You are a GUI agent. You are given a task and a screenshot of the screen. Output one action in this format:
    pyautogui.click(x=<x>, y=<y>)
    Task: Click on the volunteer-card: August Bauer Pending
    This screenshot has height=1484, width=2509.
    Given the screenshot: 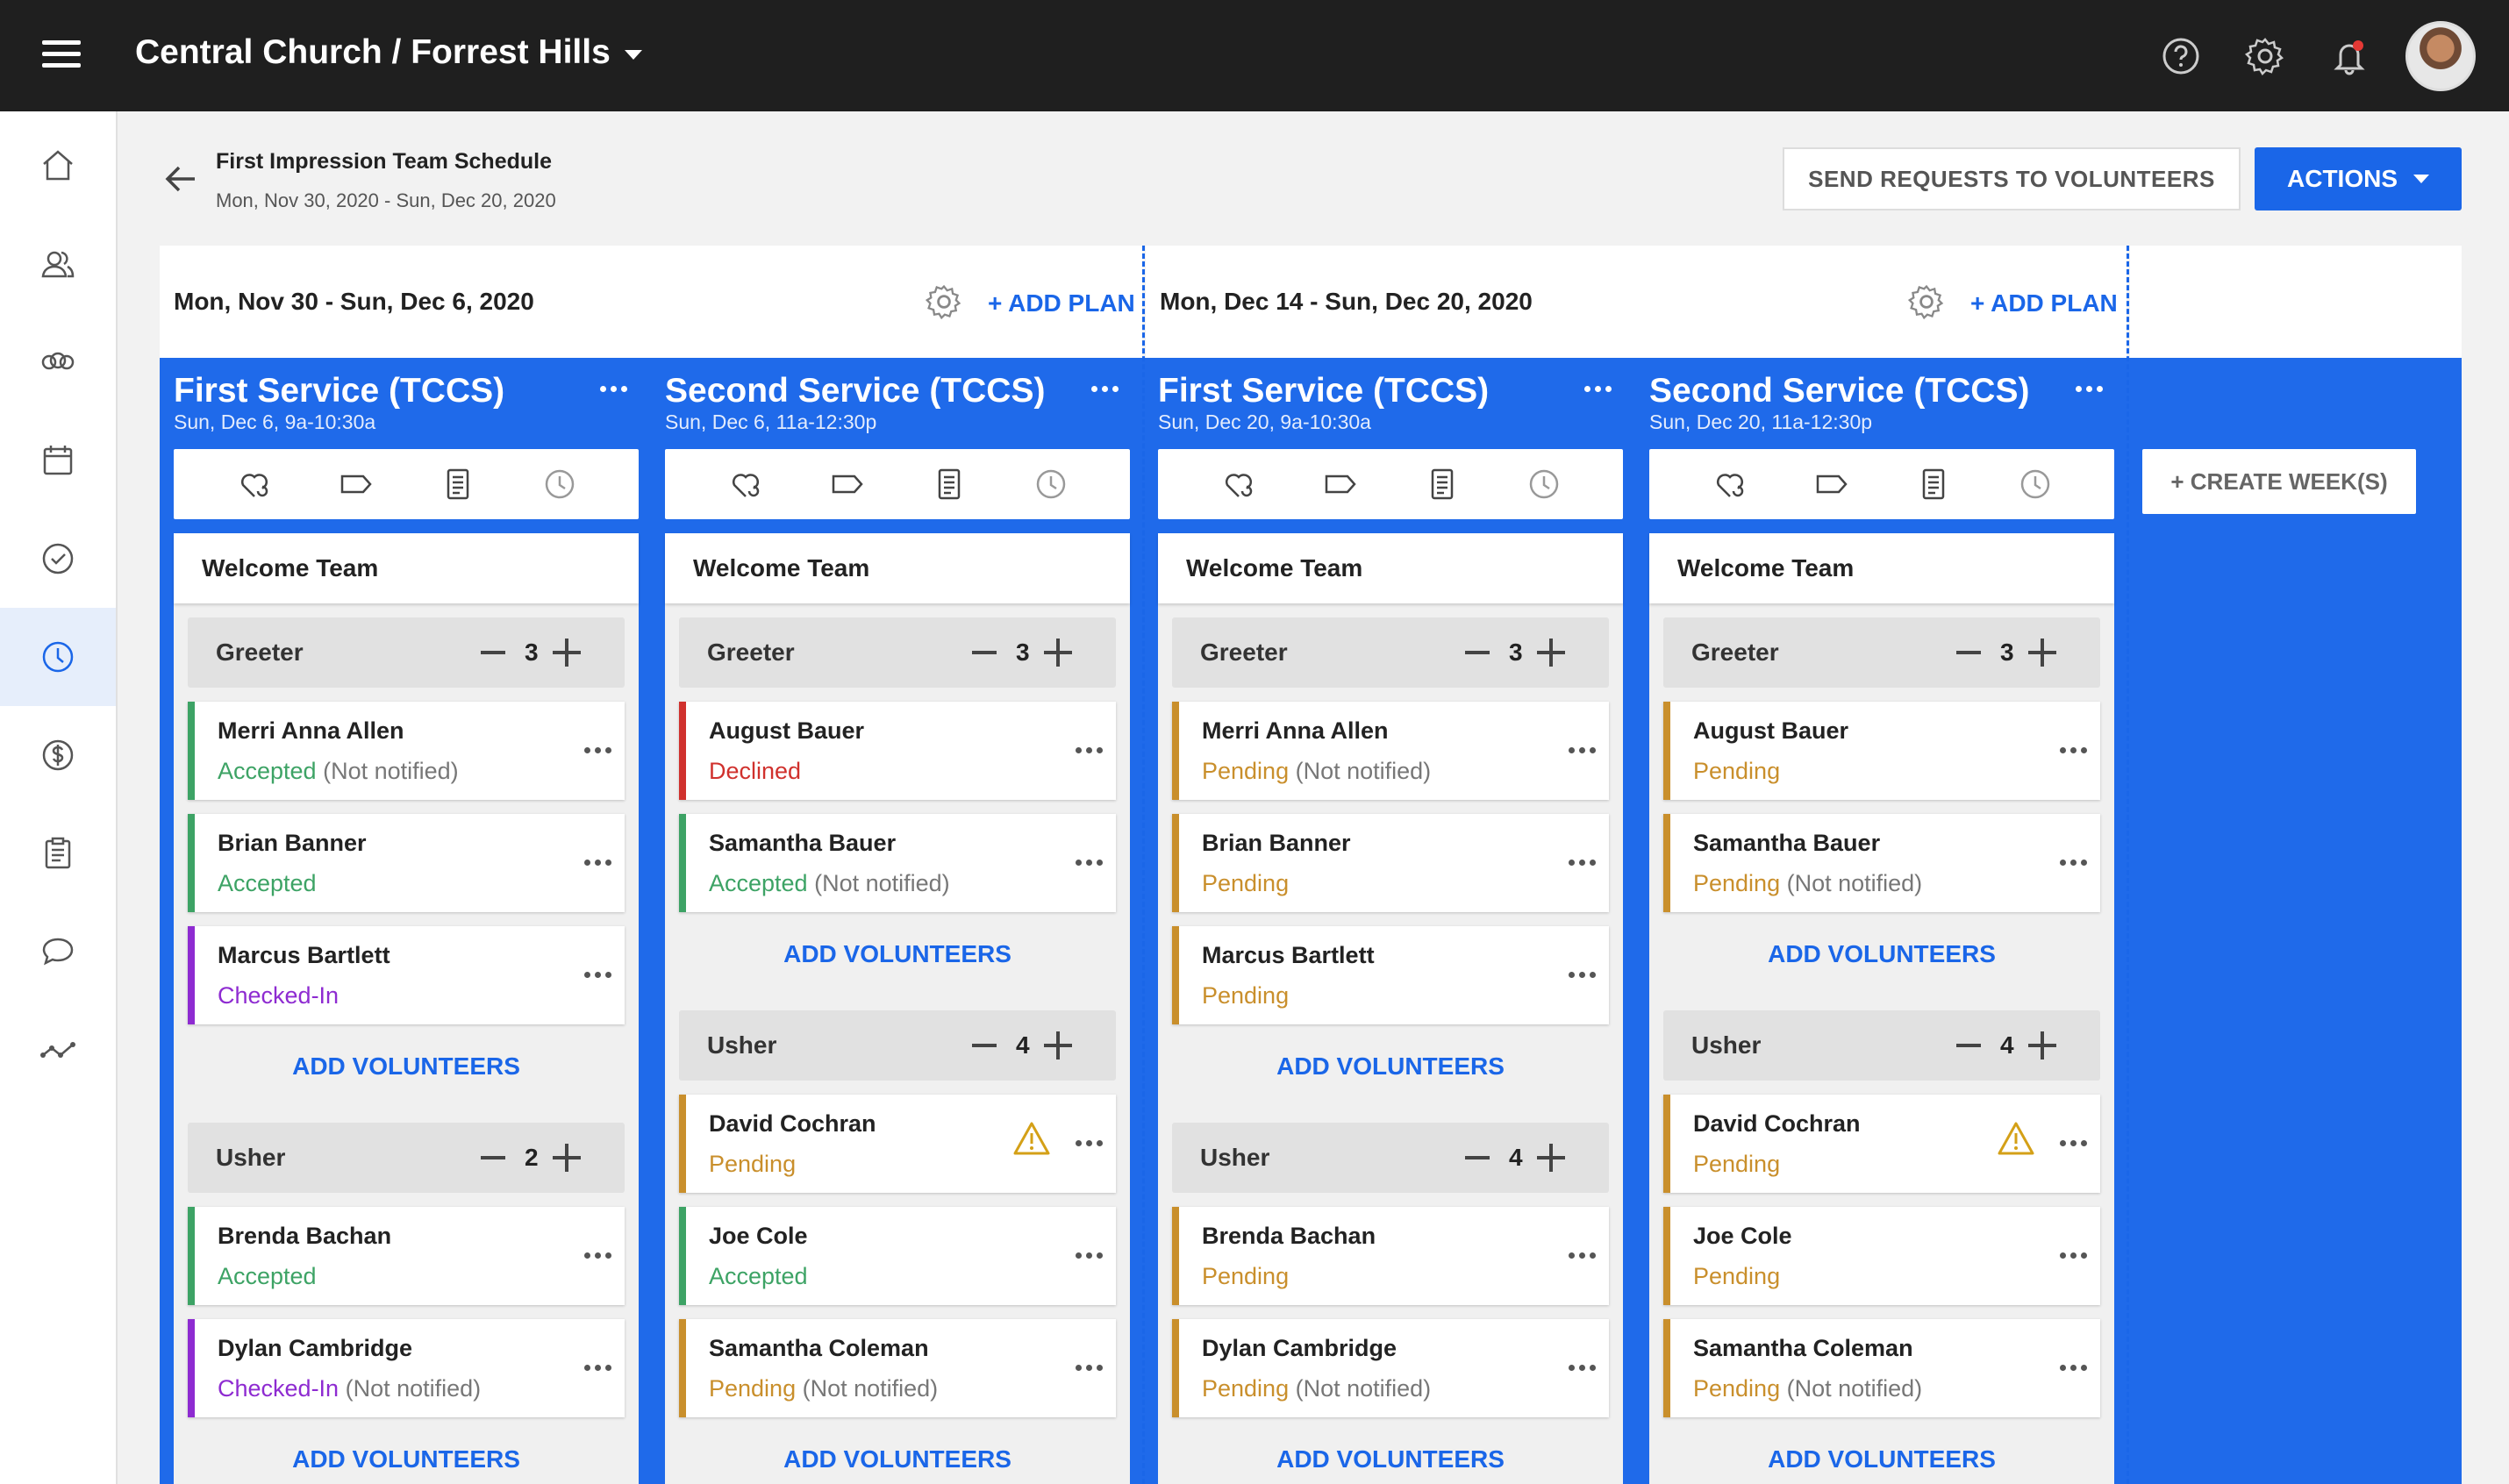 What is the action you would take?
    pyautogui.click(x=1881, y=751)
    